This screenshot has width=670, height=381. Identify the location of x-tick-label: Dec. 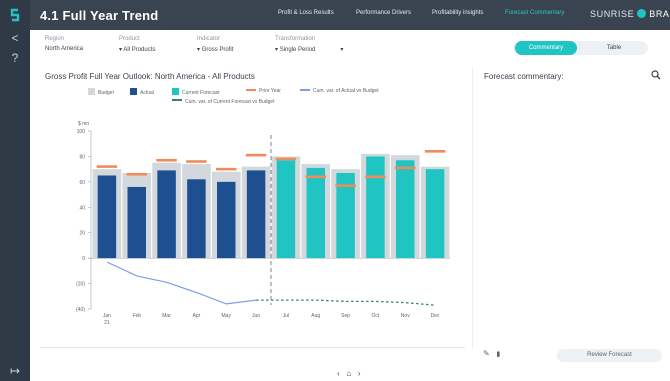
(435, 316).